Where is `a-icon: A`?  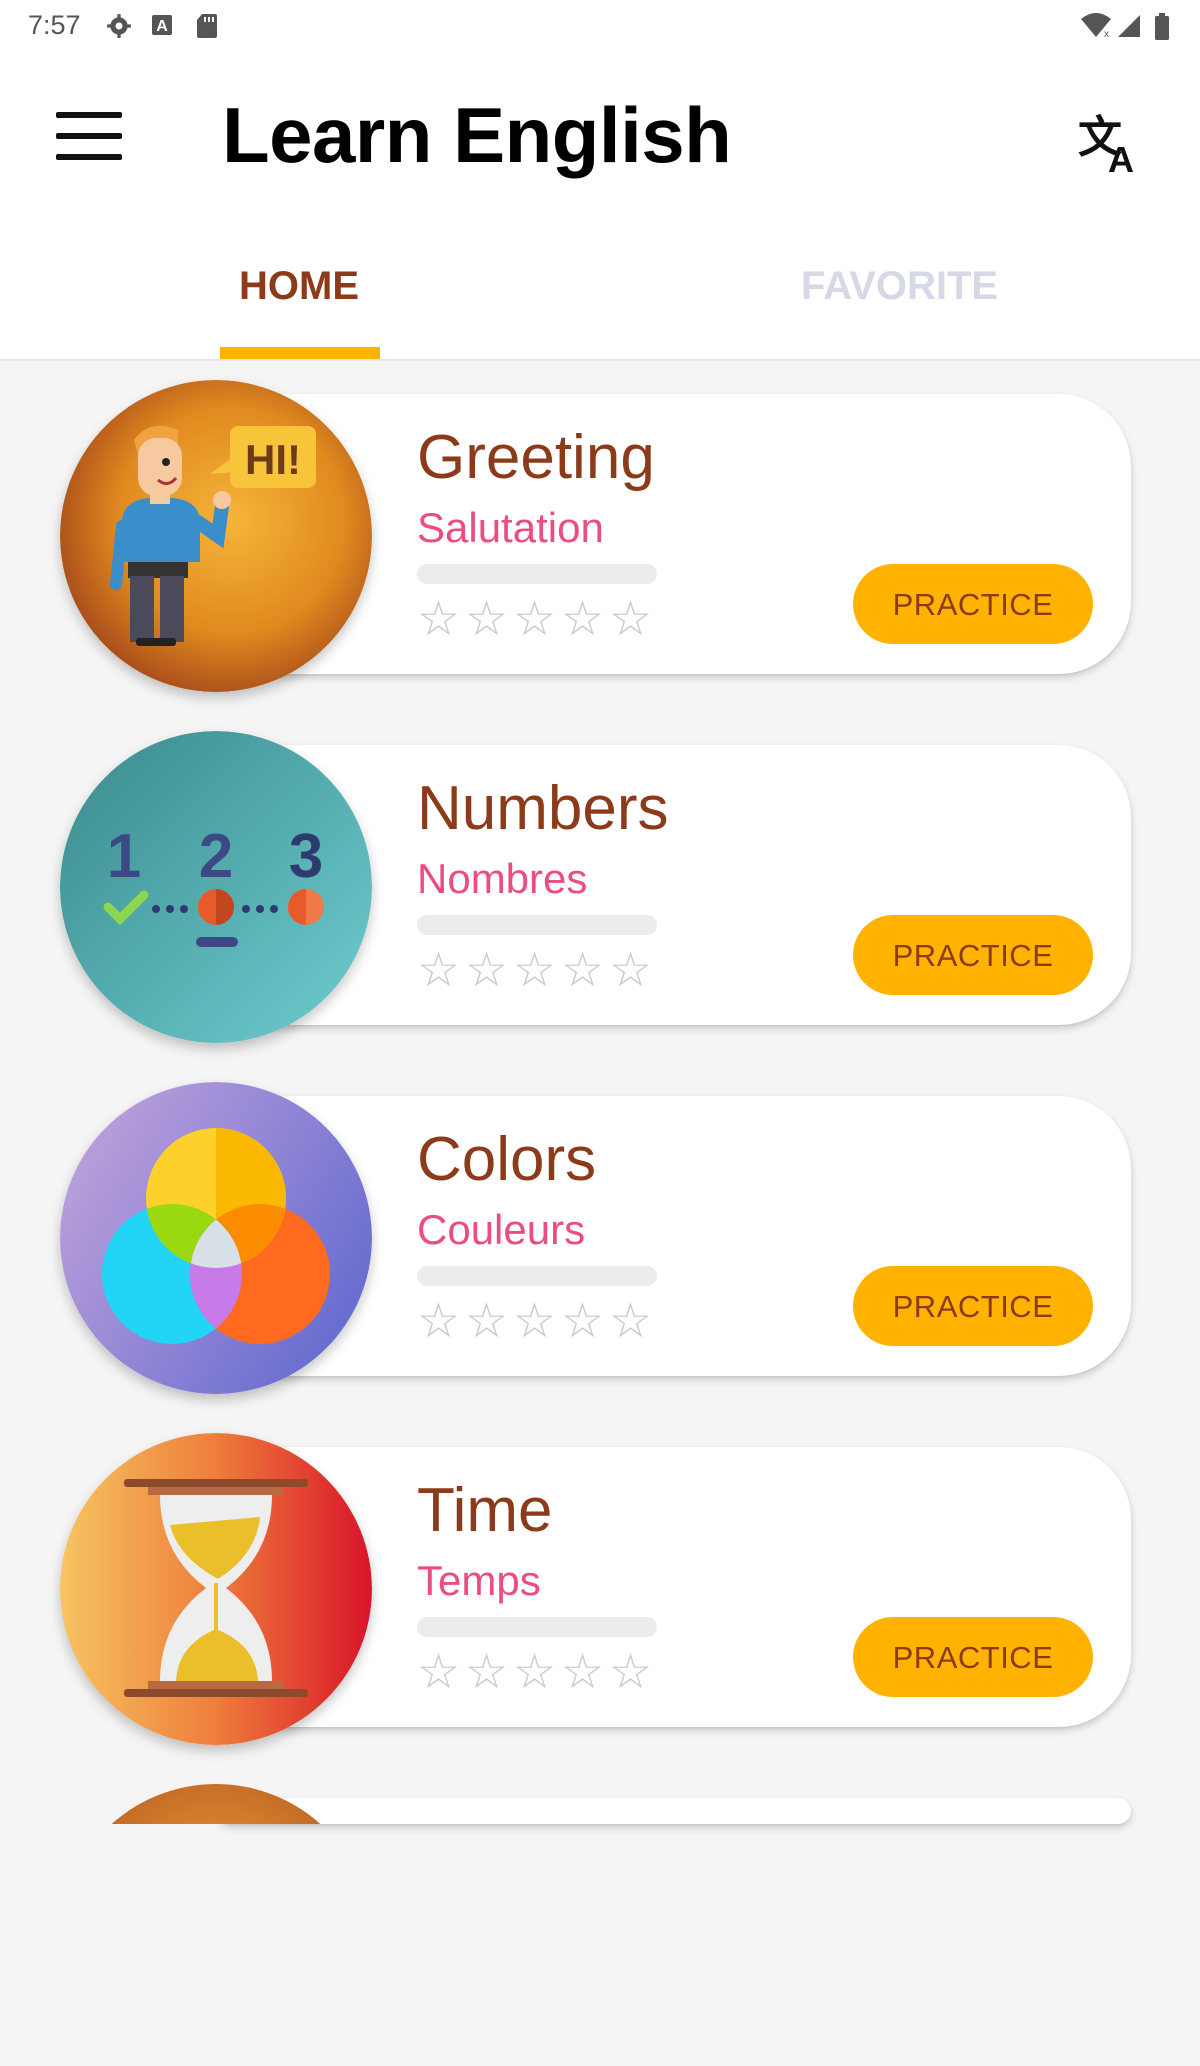
a-icon: A is located at coordinates (162, 25).